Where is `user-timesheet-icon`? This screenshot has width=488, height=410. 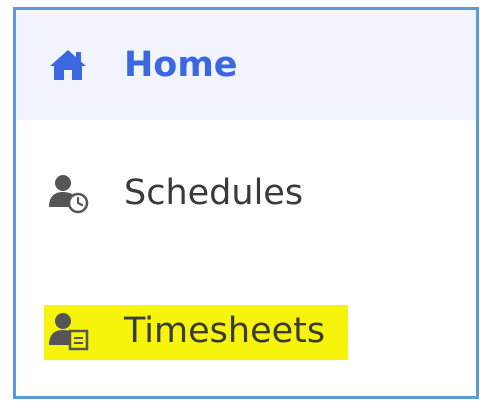 user-timesheet-icon is located at coordinates (68, 331).